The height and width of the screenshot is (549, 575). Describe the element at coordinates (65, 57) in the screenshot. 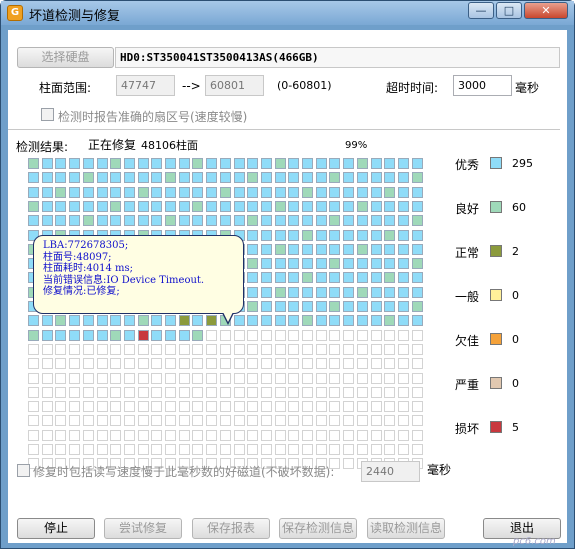

I see `select-disk-button: 选择硬盘` at that location.